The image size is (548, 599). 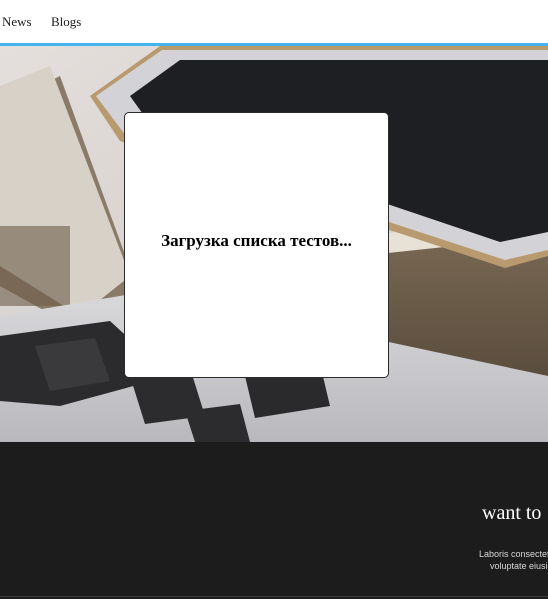 I want to click on promo-text-line: voluptate eiusi, so click(x=519, y=566).